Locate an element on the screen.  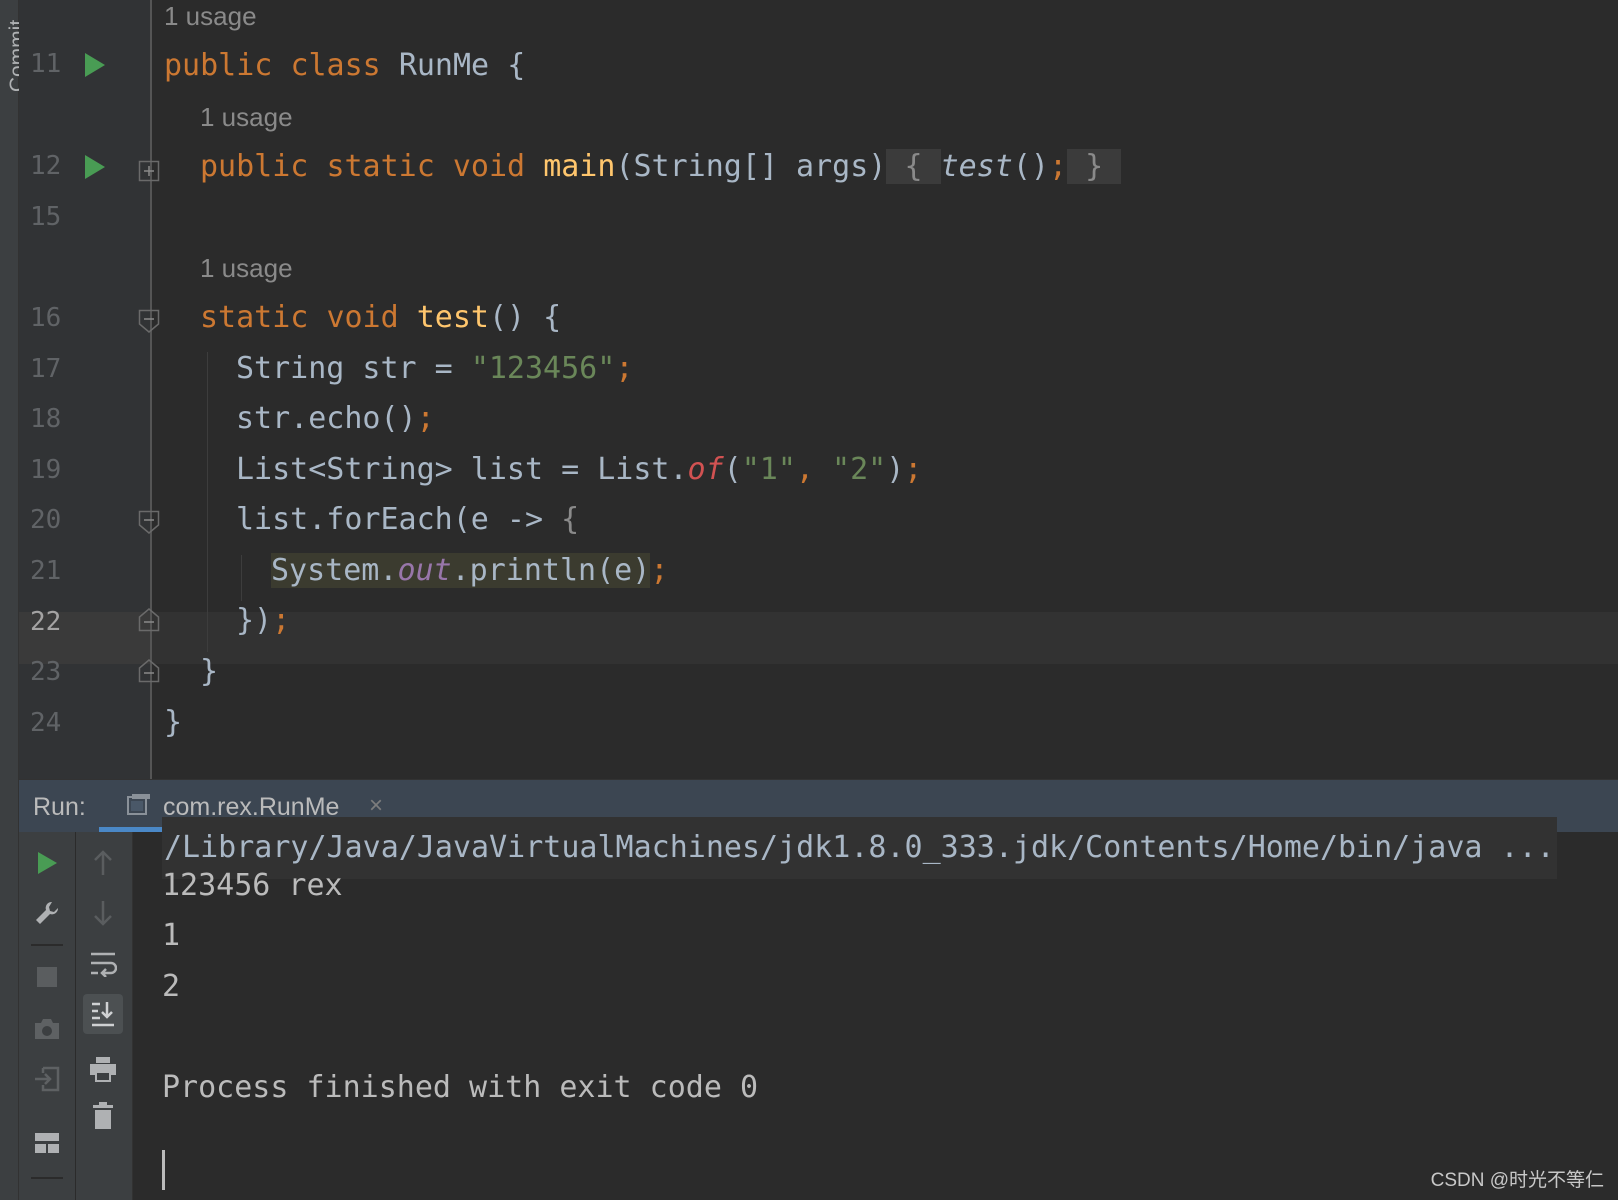
line-number: 12 is located at coordinates (46, 166).